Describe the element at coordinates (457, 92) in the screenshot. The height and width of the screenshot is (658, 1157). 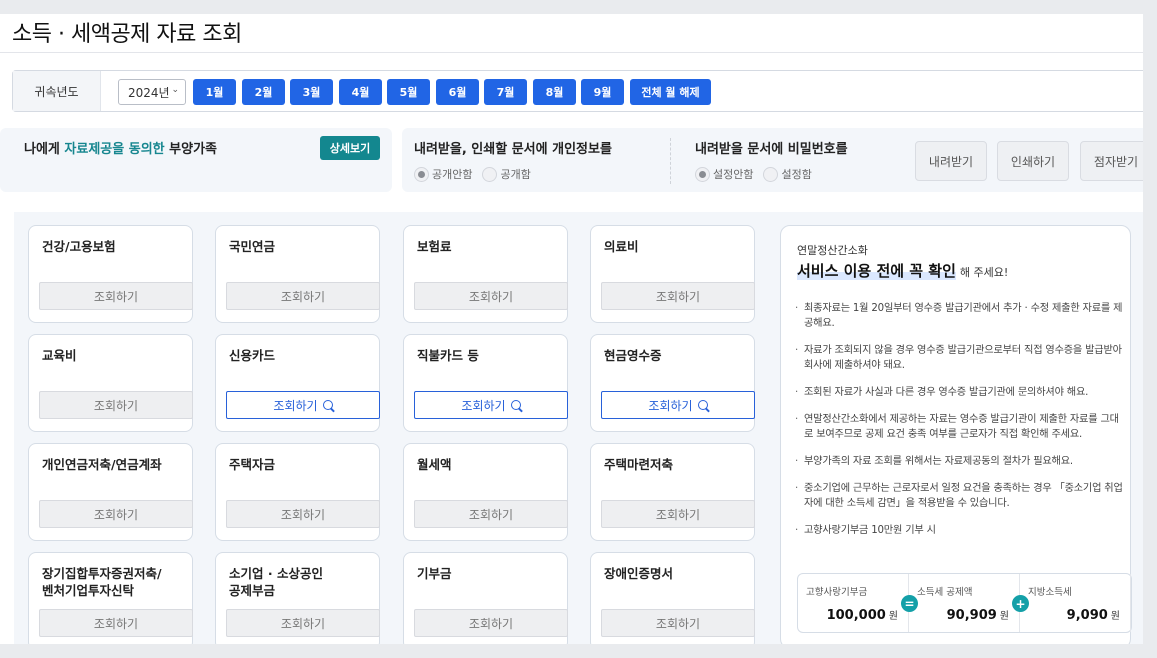
I see `month-button-6: 6월` at that location.